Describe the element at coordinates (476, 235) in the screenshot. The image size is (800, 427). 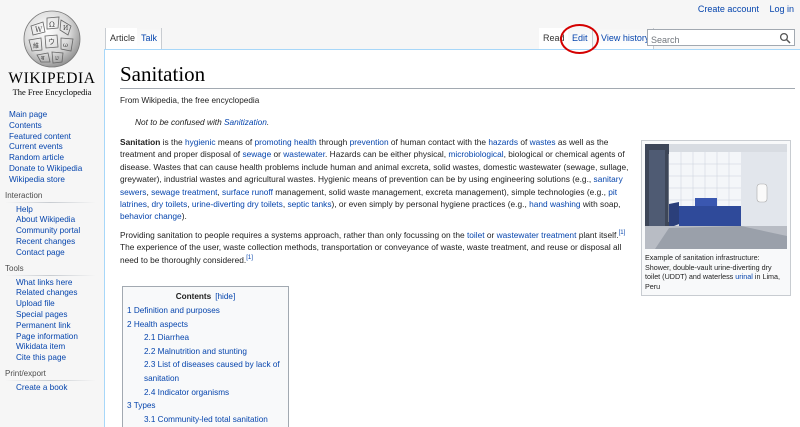
I see `wiki-link: toilet` at that location.